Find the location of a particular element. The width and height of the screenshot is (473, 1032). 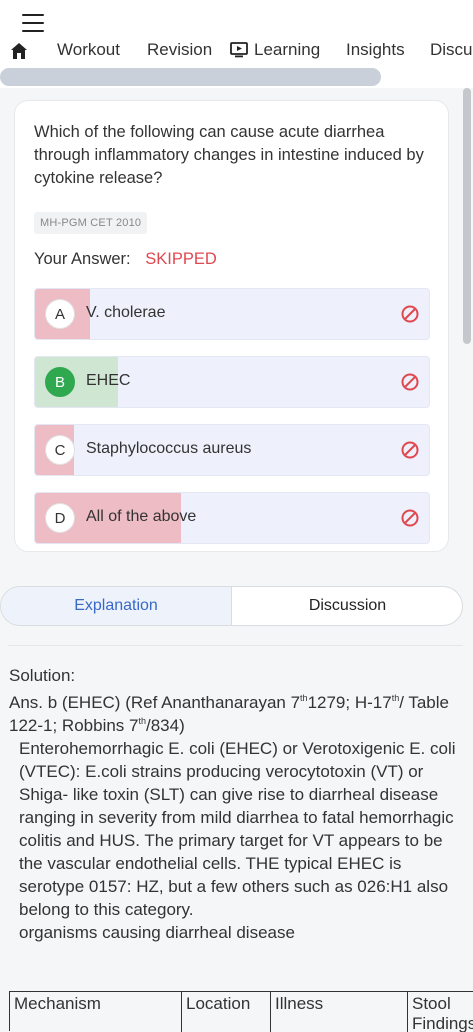

tab-revision: Revision is located at coordinates (179, 50).